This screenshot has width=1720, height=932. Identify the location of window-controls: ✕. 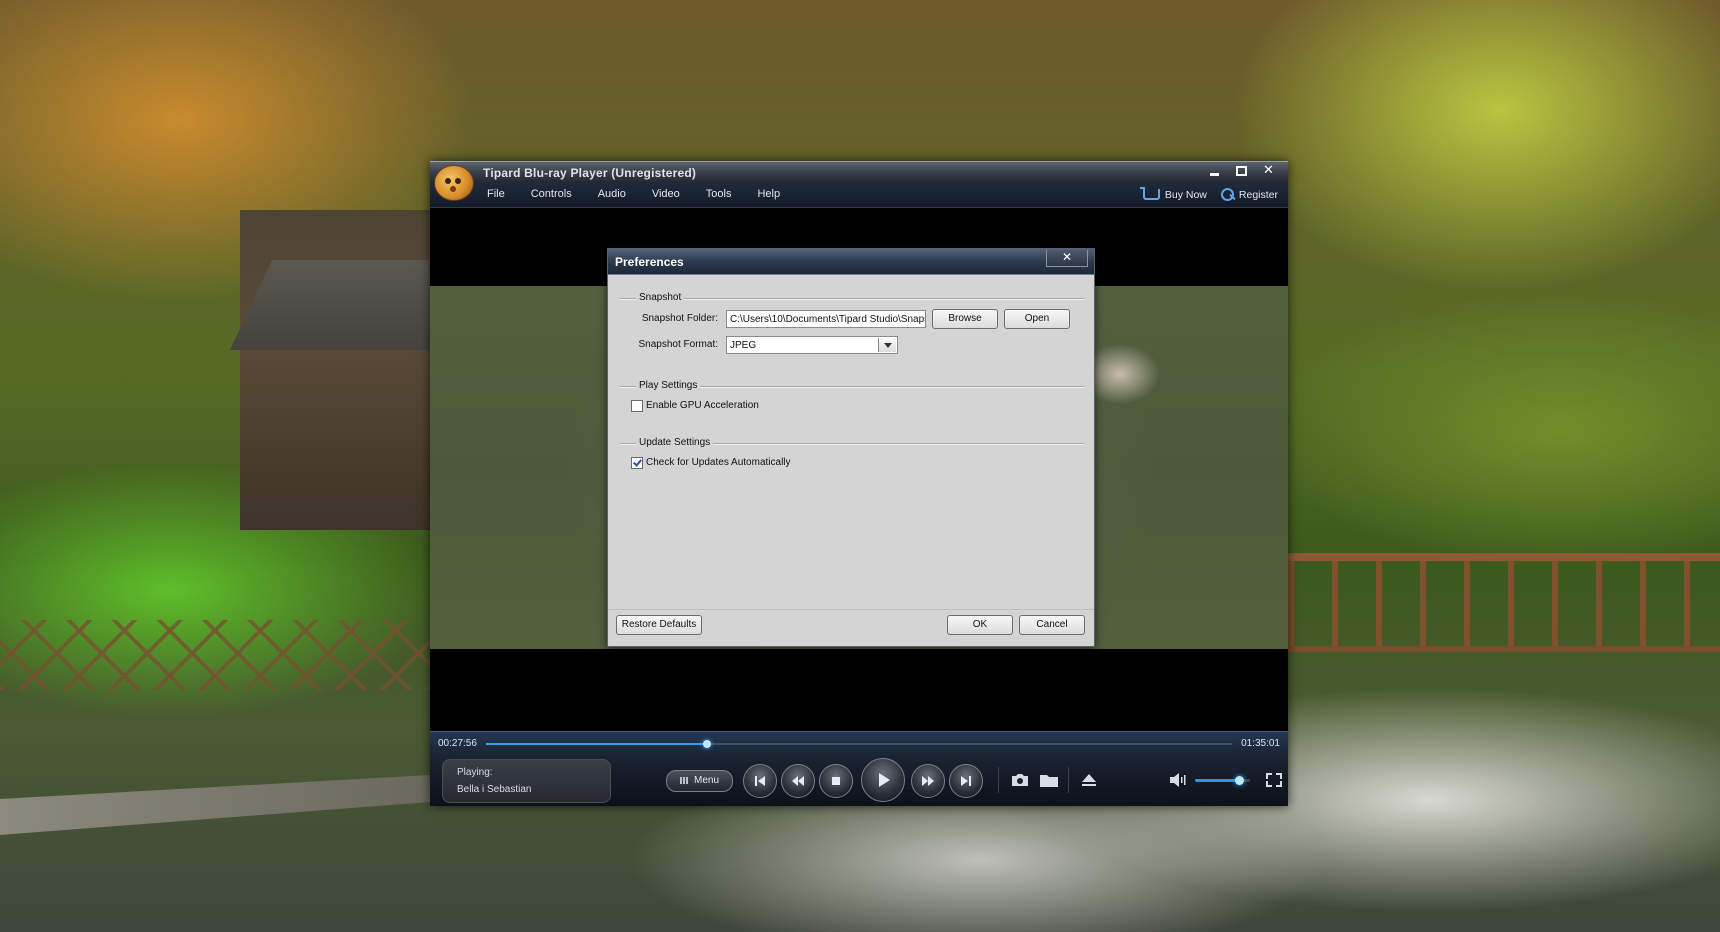
(1241, 171).